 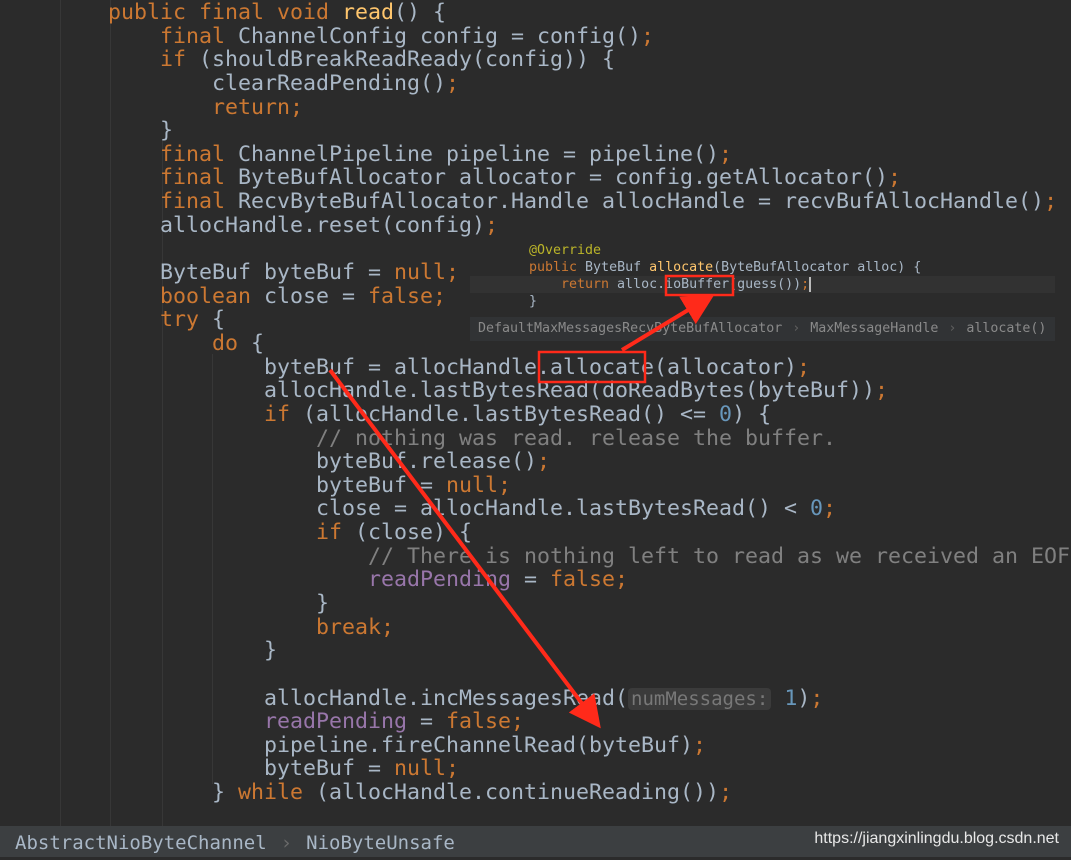 What do you see at coordinates (589, 284) in the screenshot?
I see `code-token: return` at bounding box center [589, 284].